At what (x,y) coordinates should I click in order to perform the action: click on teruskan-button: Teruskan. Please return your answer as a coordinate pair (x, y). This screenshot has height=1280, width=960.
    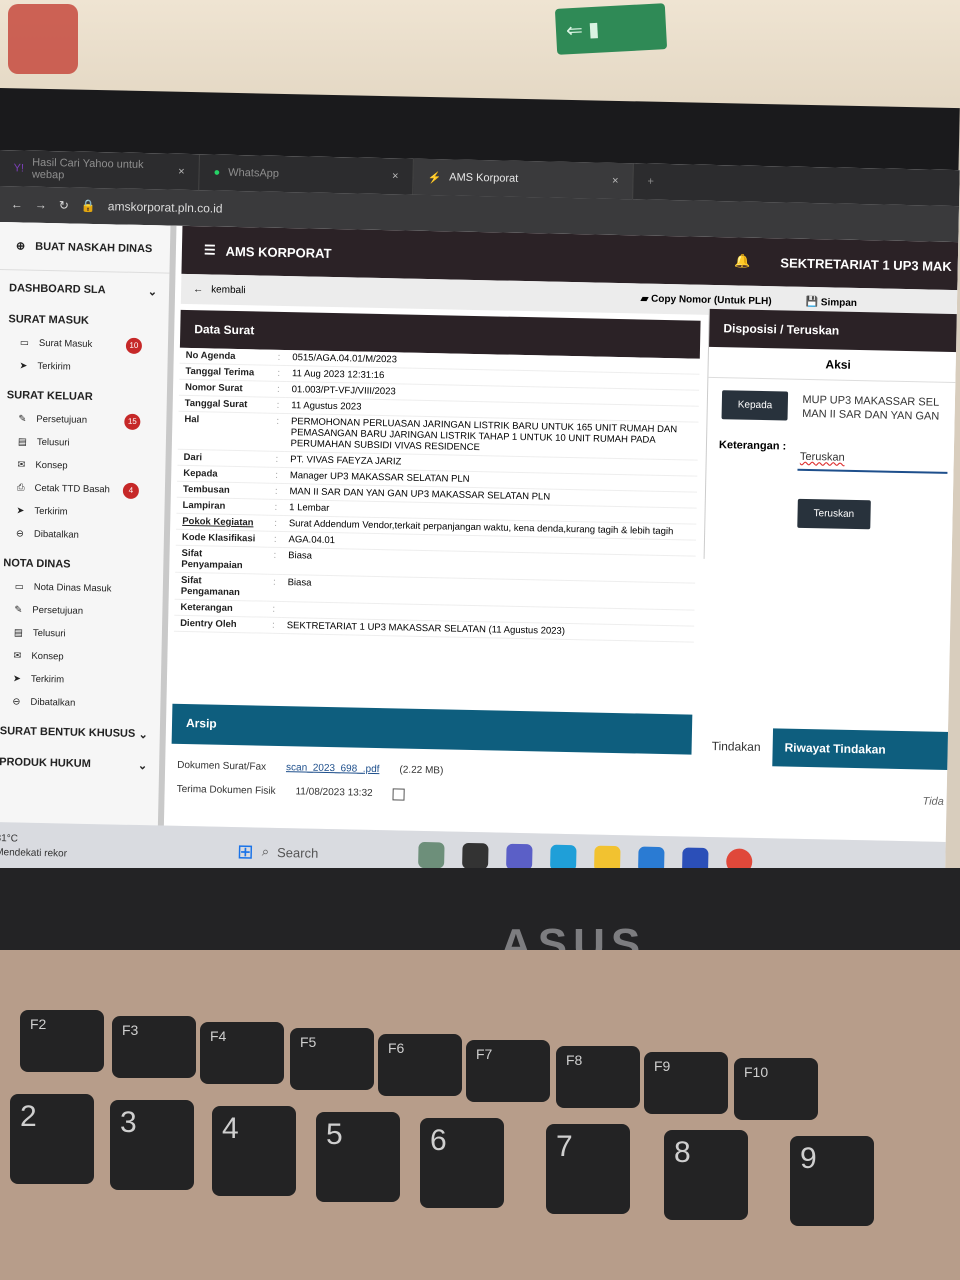
    Looking at the image, I should click on (834, 514).